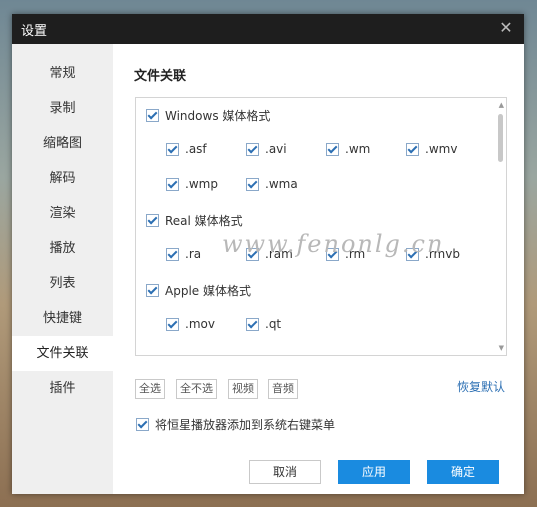  What do you see at coordinates (263, 324) in the screenshot?
I see `format-checkbox-qt: .qt` at bounding box center [263, 324].